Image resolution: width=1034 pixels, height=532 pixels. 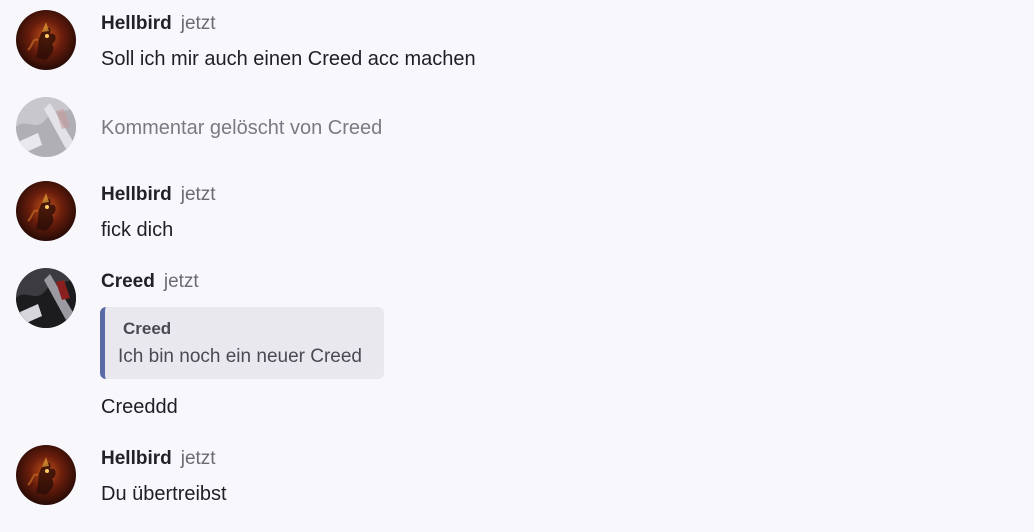 I want to click on quoted-comment: Creed Ich bin noch ein neuer Creed, so click(x=242, y=343).